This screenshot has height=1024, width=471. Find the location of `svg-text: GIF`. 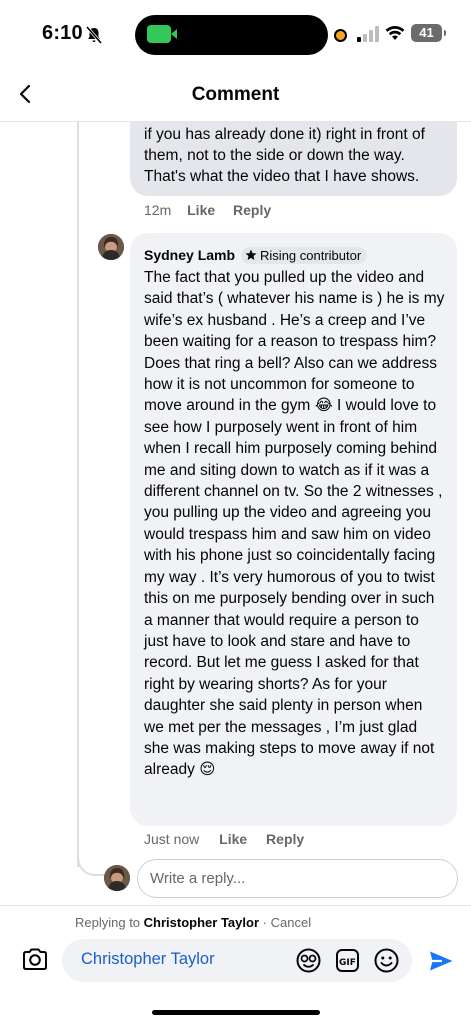

svg-text: GIF is located at coordinates (347, 963).